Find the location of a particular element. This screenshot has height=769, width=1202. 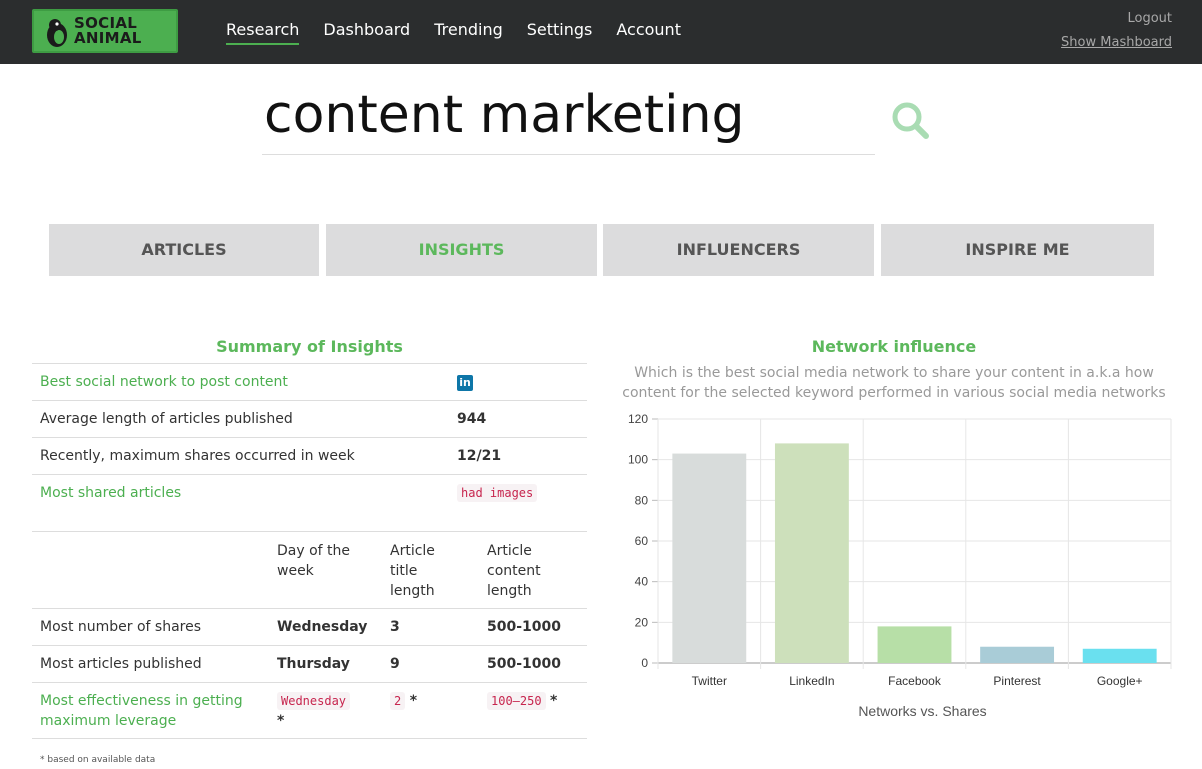

y-tick-label: 120 is located at coordinates (638, 419).